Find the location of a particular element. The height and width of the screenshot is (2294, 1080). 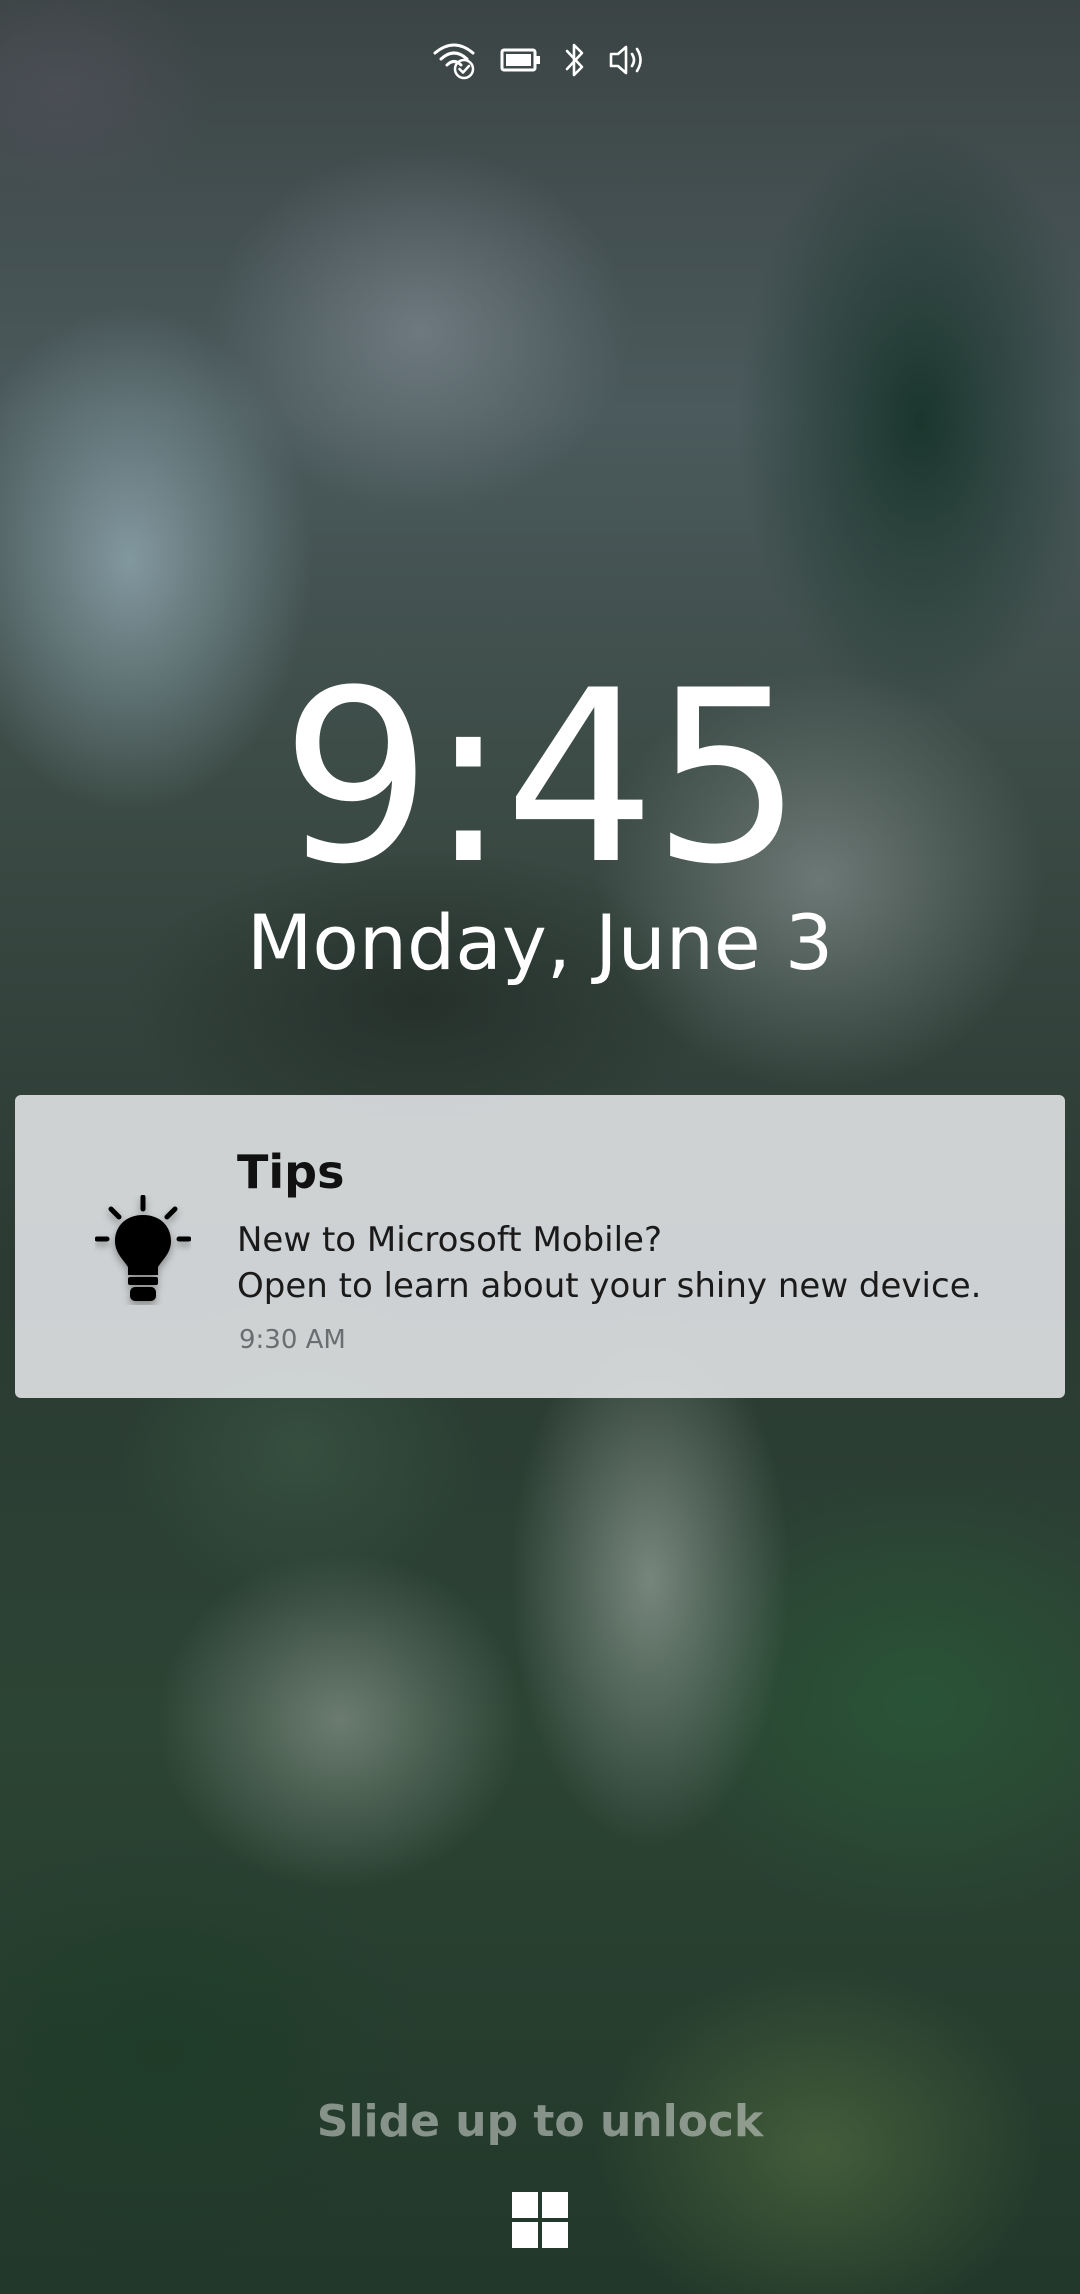

notification-title: Tips is located at coordinates (291, 1172).